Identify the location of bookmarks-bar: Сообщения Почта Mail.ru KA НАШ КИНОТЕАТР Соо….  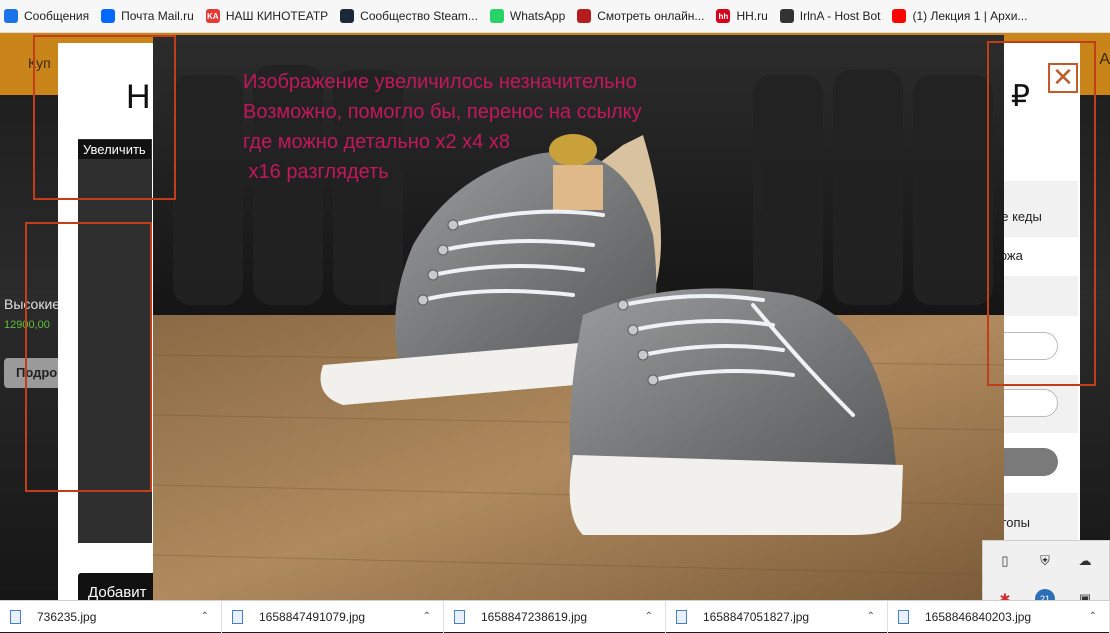
(555, 16).